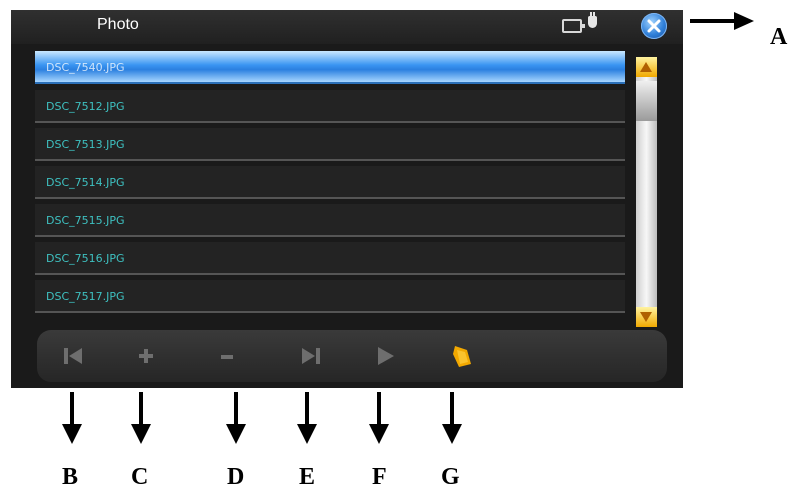  What do you see at coordinates (85, 258) in the screenshot?
I see `file-name: DSC_7516.JPG` at bounding box center [85, 258].